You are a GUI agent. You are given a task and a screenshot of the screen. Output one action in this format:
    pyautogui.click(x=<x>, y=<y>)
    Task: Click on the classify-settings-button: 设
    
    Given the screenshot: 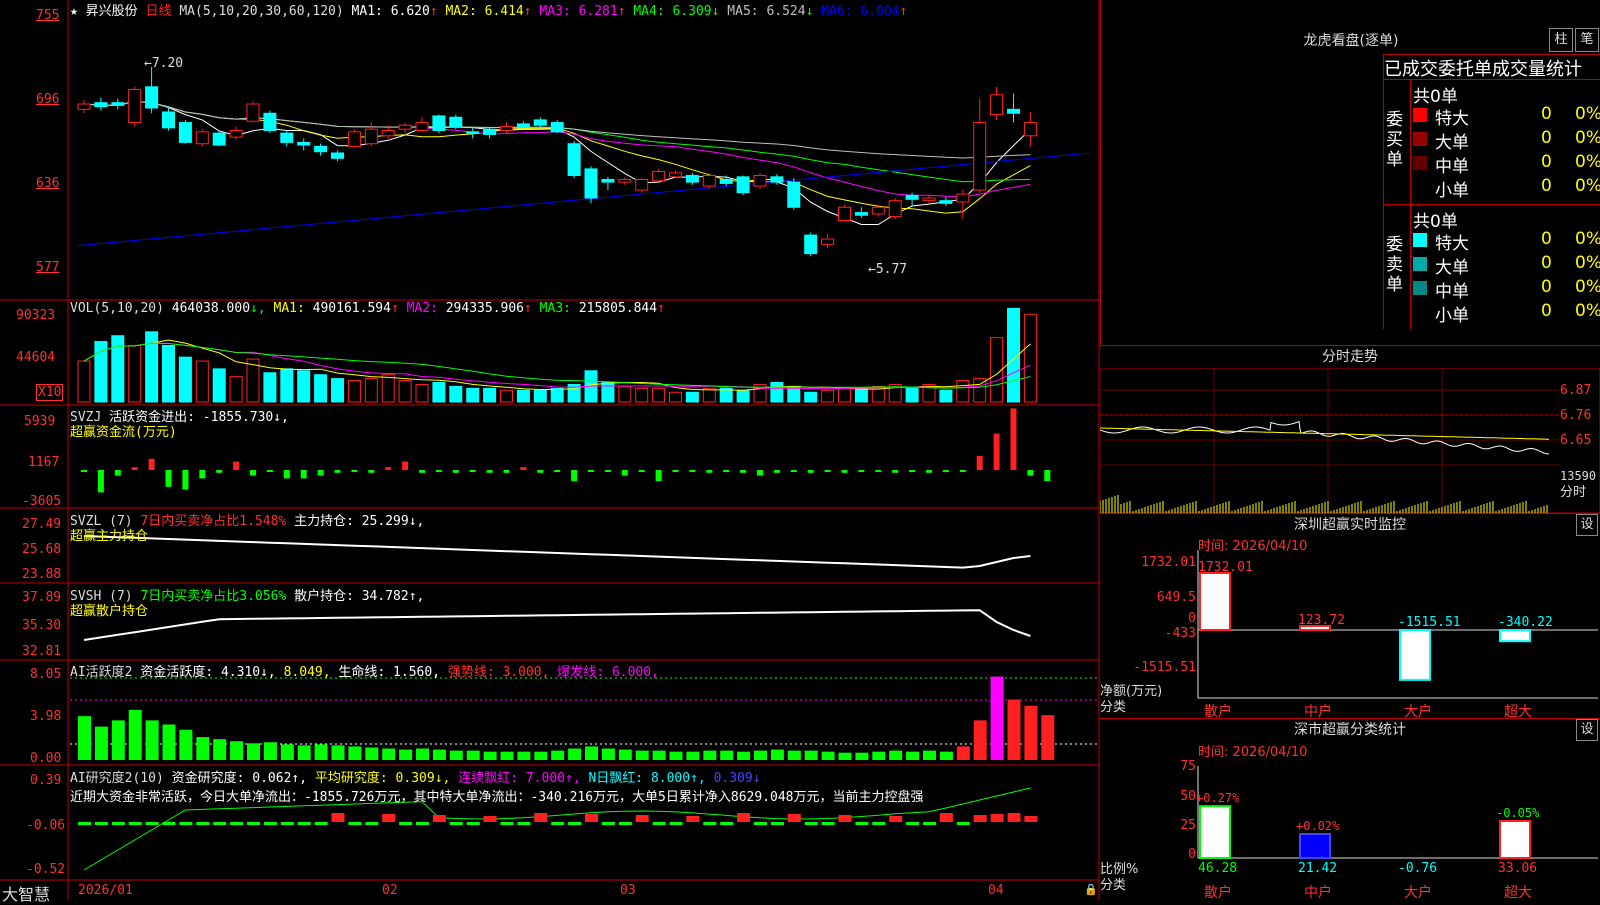 What is the action you would take?
    pyautogui.click(x=1587, y=730)
    